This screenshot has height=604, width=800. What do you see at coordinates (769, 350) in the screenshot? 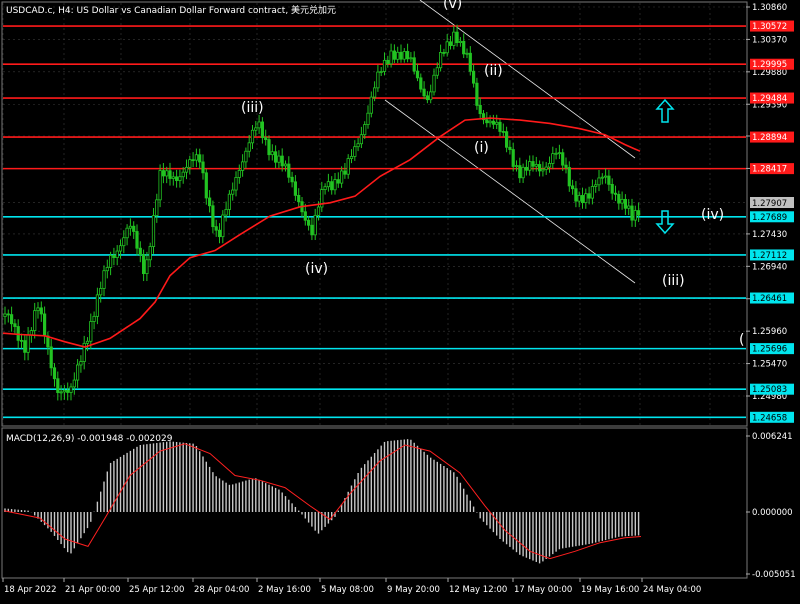
I see `support-level-value: 1.25696` at bounding box center [769, 350].